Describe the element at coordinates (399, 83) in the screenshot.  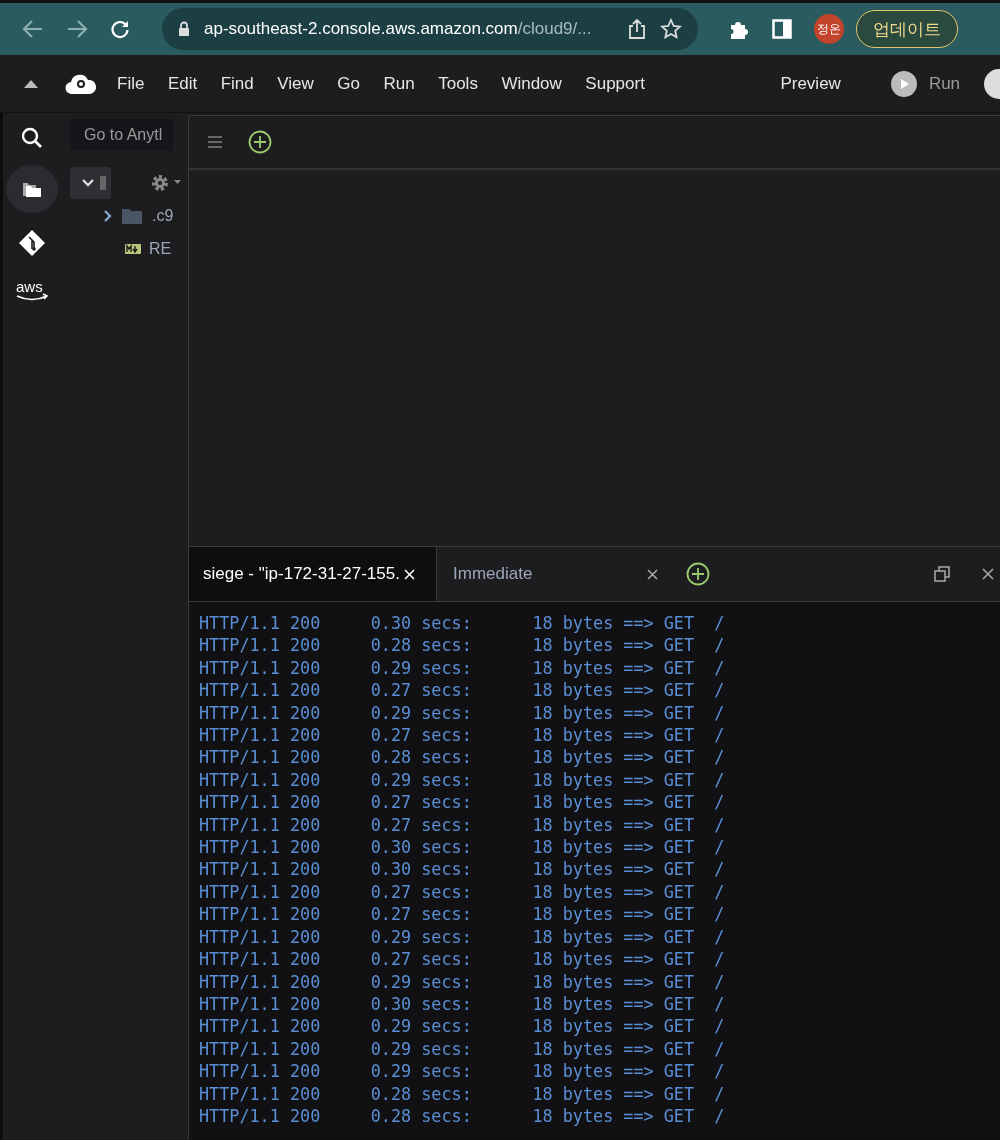
I see `menu-item: Run` at that location.